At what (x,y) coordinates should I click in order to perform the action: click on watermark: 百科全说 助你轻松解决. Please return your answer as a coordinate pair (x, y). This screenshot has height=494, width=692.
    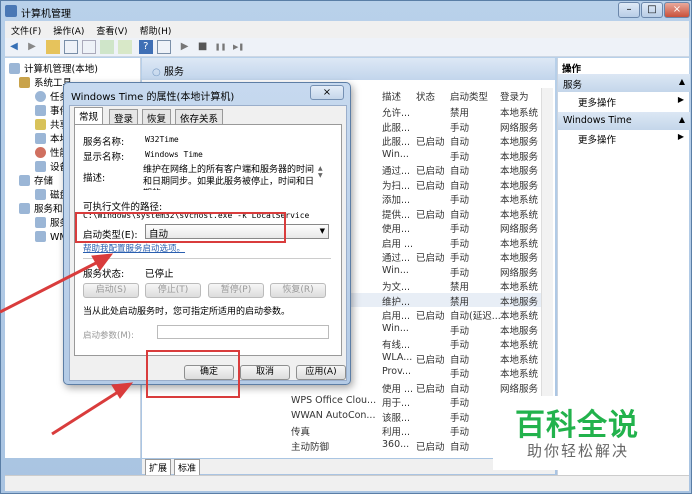
    Looking at the image, I should click on (586, 433).